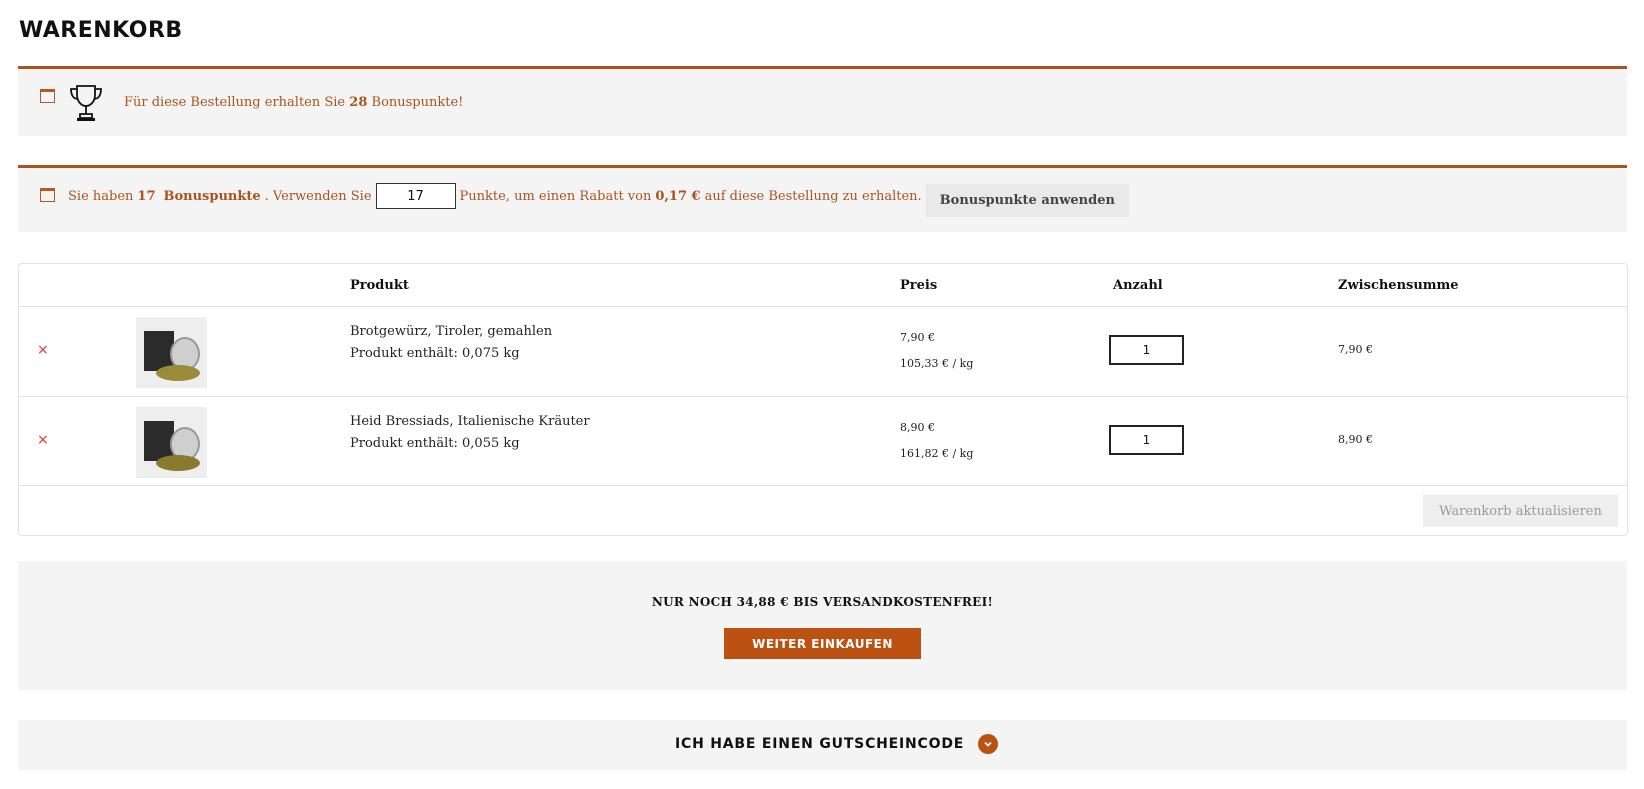 The image size is (1644, 789). What do you see at coordinates (451, 331) in the screenshot?
I see `product-name-link: Brotgewürz, Tiroler, gemahlen` at bounding box center [451, 331].